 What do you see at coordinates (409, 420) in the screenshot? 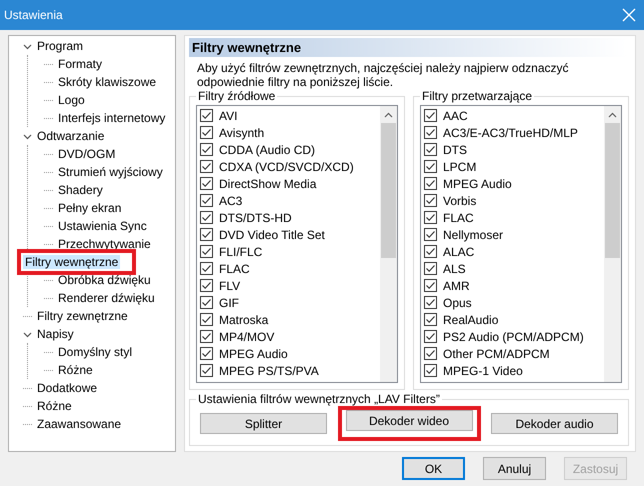
I see `filter-settings-button: Dekoder wideo` at bounding box center [409, 420].